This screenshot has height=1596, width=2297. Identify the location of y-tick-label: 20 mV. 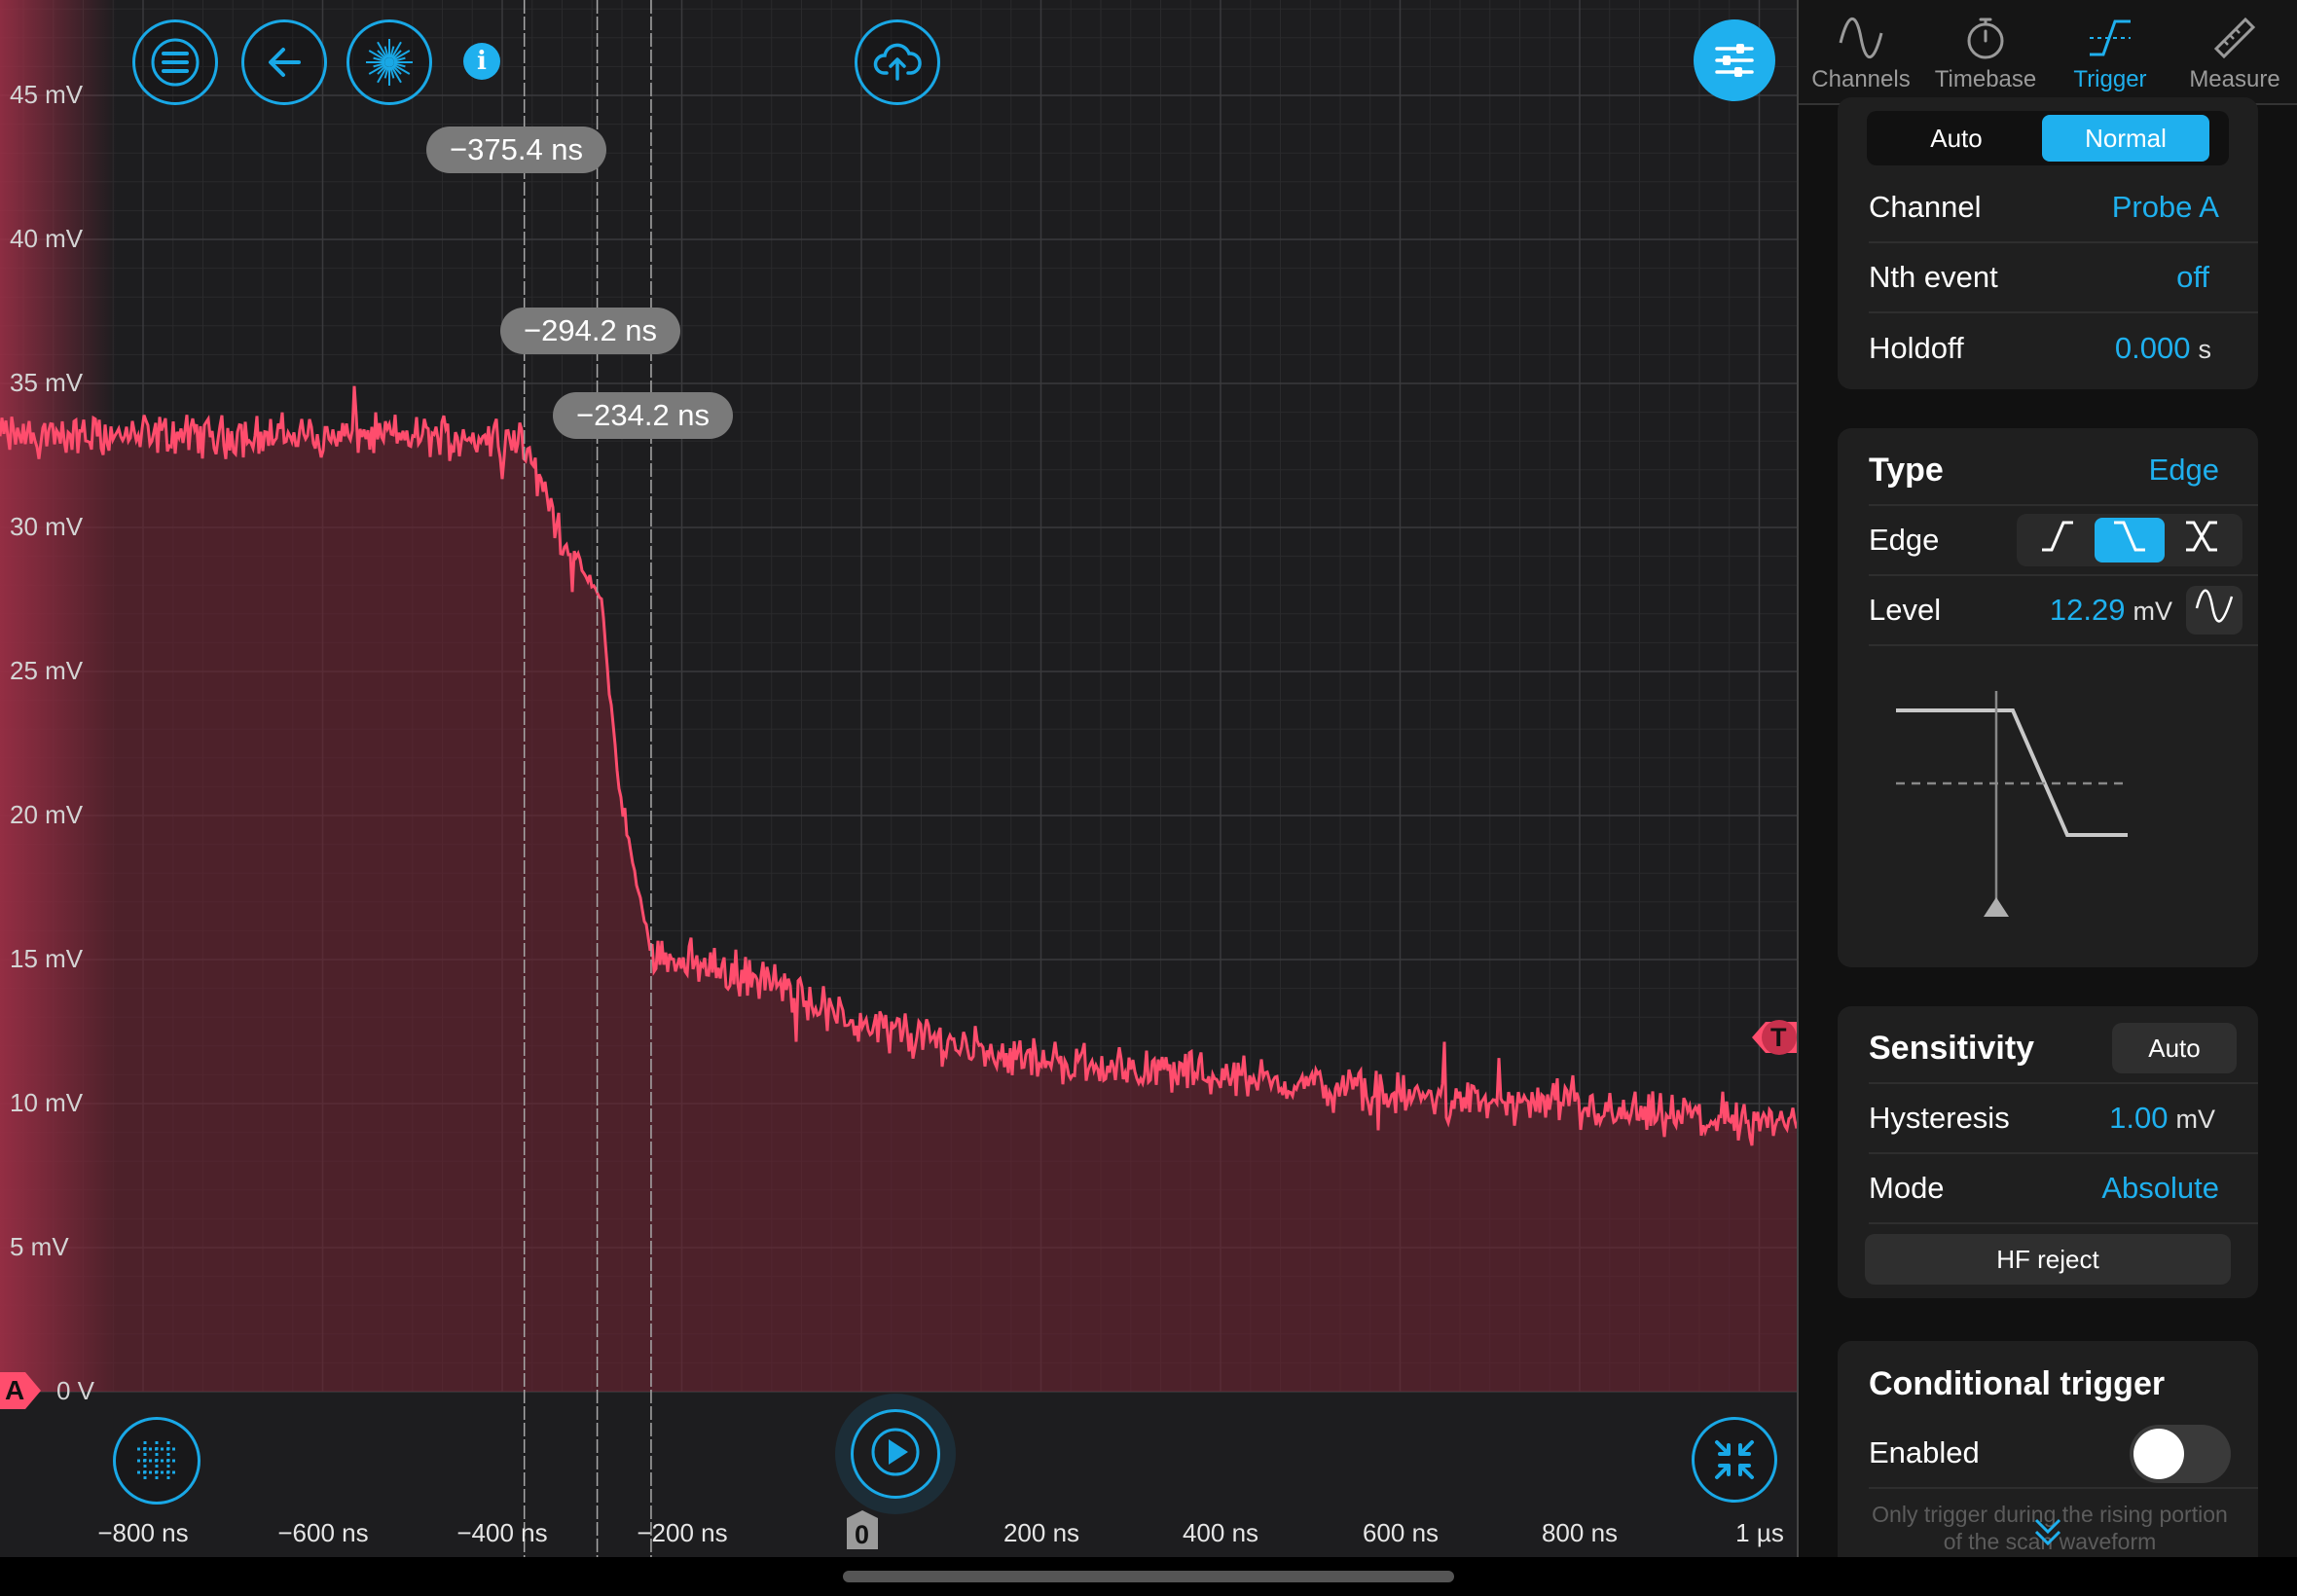
(47, 815).